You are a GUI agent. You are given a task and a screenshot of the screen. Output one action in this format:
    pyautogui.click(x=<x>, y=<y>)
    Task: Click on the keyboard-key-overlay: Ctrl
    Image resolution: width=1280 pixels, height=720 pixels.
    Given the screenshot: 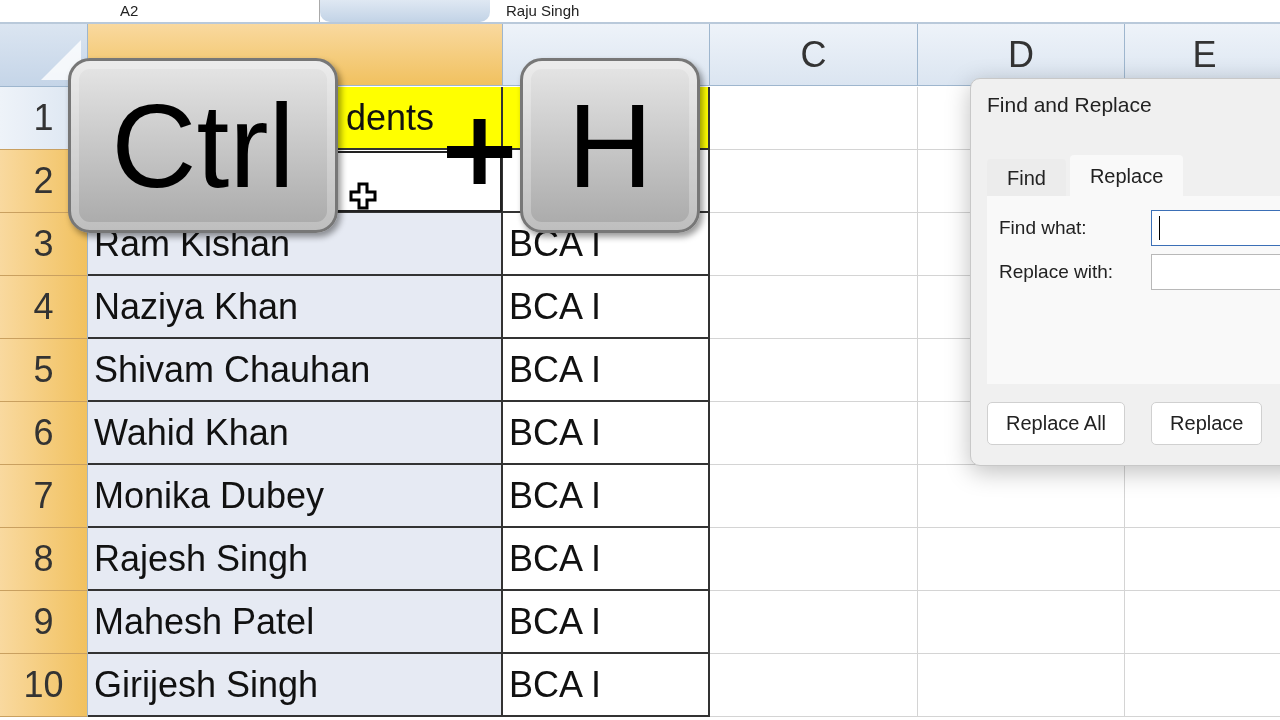 What is the action you would take?
    pyautogui.click(x=203, y=145)
    